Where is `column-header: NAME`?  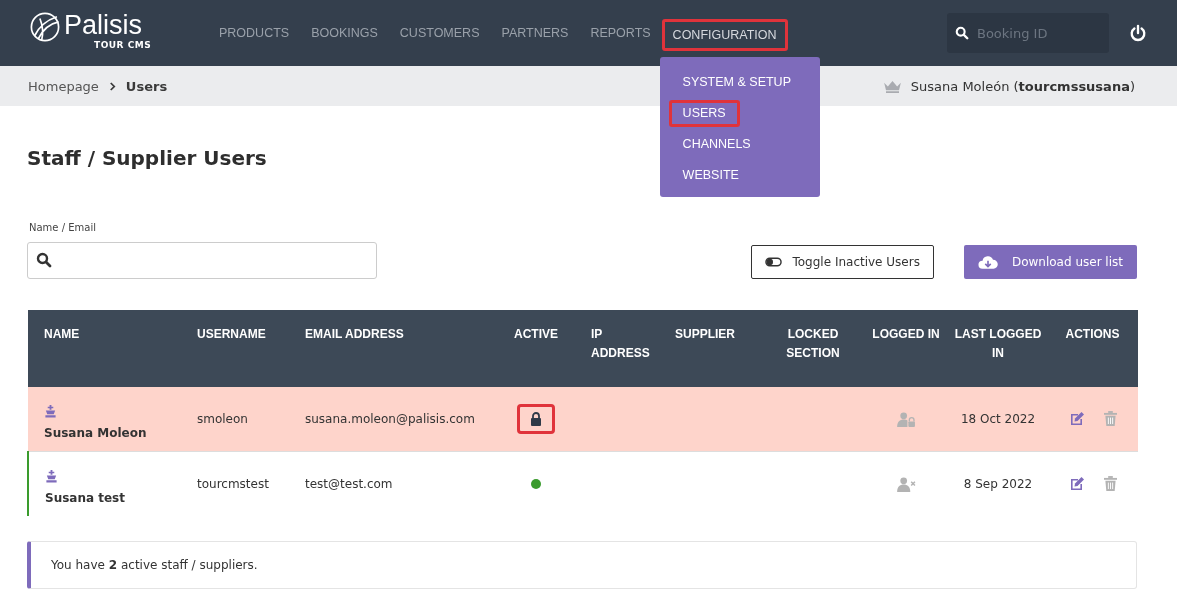
column-header: NAME is located at coordinates (112, 348).